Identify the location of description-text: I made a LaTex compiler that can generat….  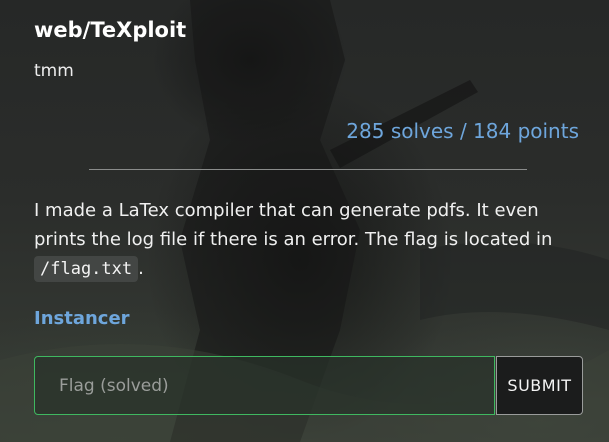
(293, 225).